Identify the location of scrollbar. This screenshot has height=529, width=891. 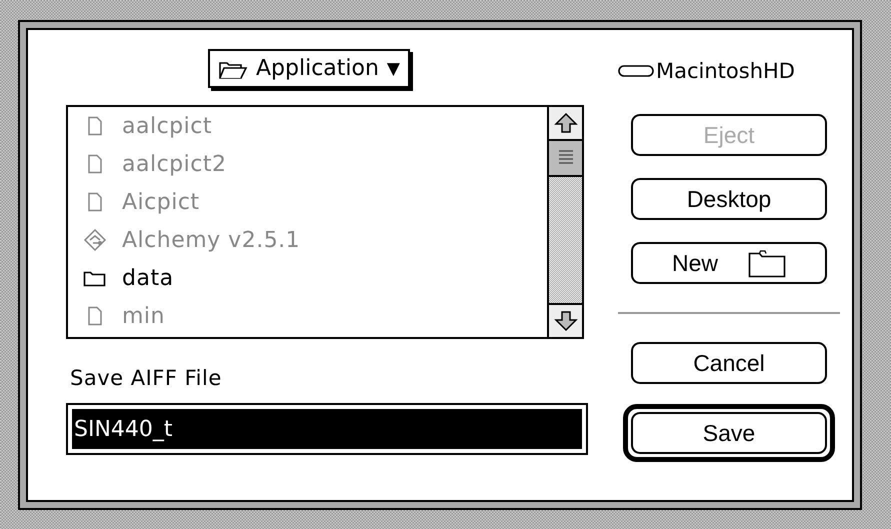
(564, 222).